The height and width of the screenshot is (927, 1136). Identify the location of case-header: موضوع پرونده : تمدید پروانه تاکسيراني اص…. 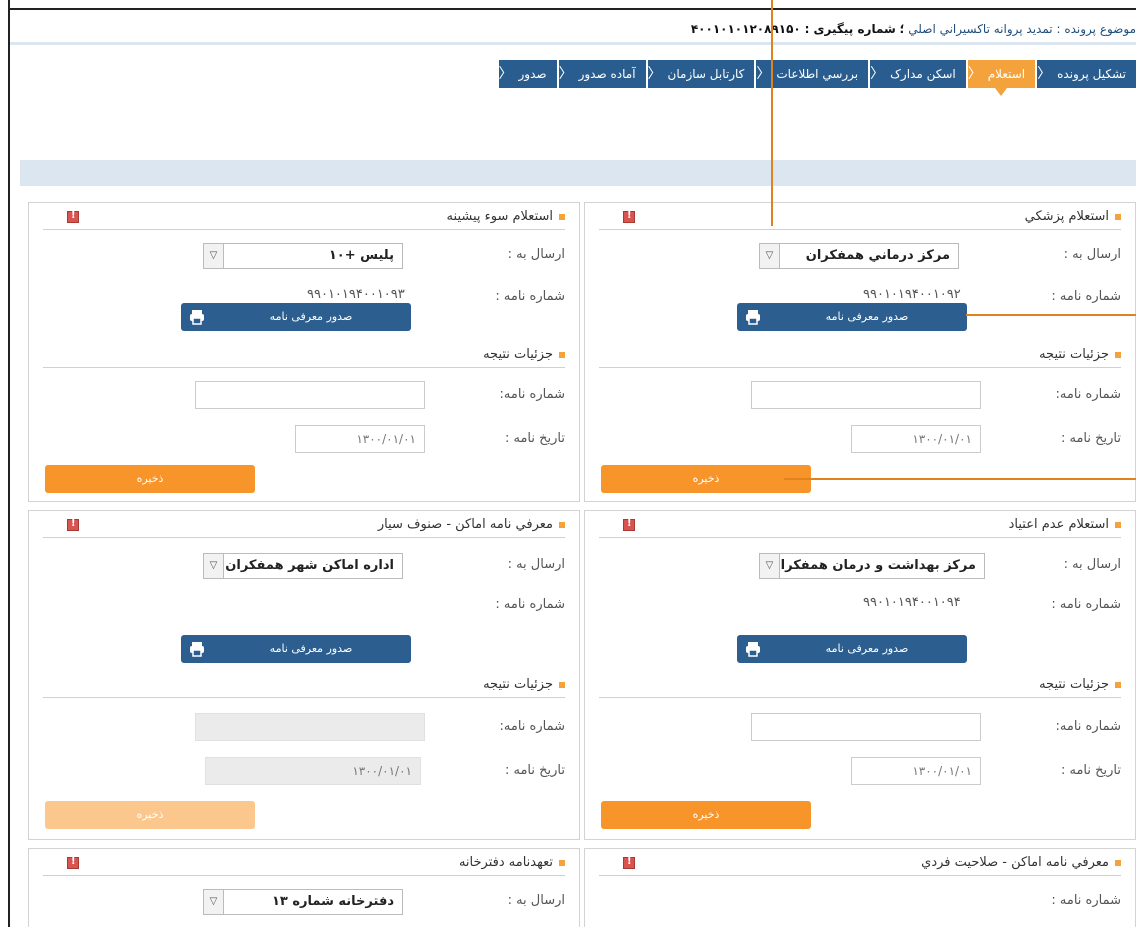
(913, 29).